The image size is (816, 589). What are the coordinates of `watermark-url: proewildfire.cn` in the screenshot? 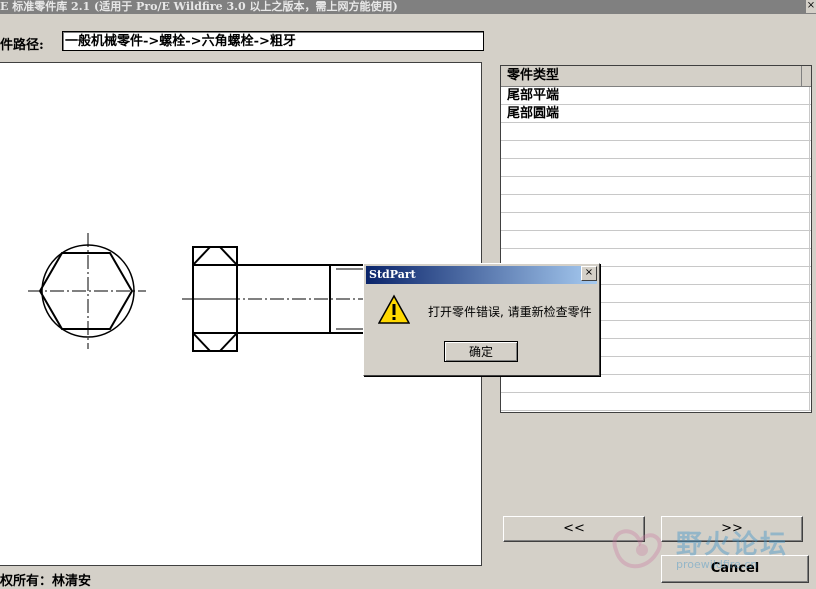 It's located at (717, 564).